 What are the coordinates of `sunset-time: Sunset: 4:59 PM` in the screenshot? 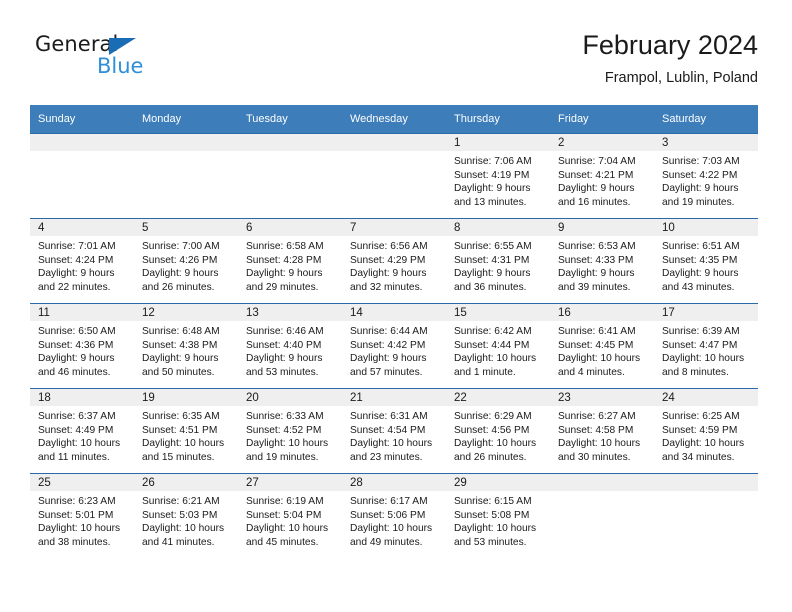 It's located at (700, 430).